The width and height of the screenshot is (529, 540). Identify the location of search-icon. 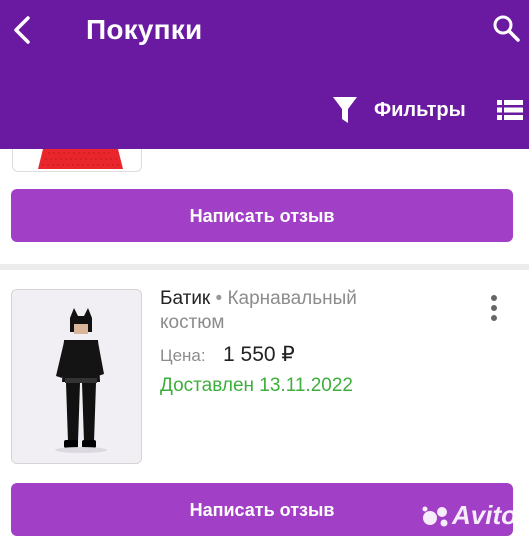
(506, 28).